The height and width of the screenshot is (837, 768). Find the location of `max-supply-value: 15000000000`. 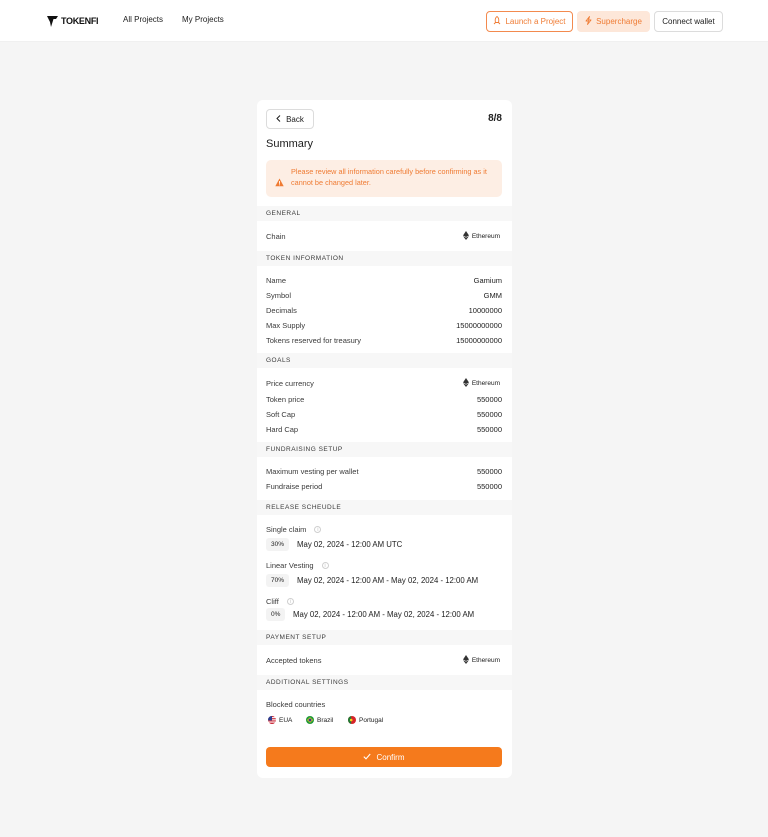

max-supply-value: 15000000000 is located at coordinates (479, 325).